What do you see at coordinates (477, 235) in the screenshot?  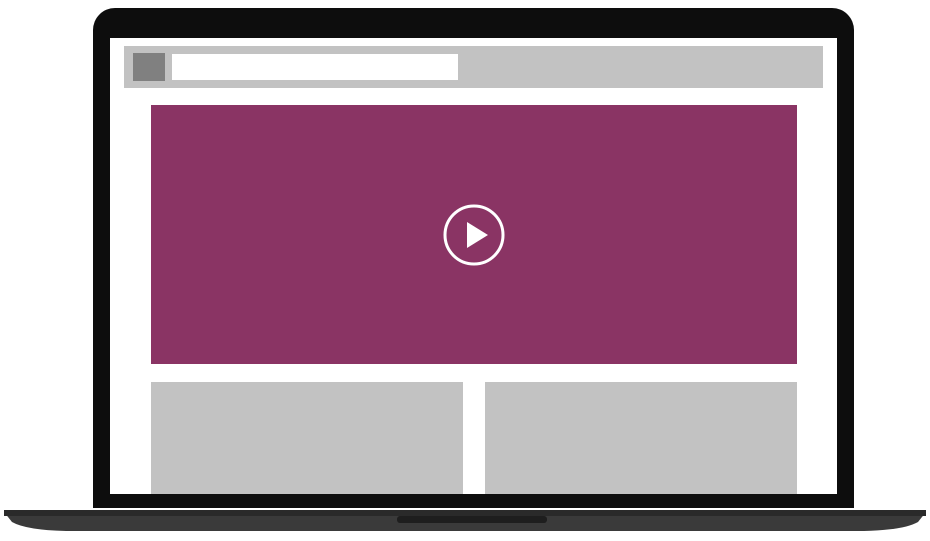 I see `play-icon-triangle` at bounding box center [477, 235].